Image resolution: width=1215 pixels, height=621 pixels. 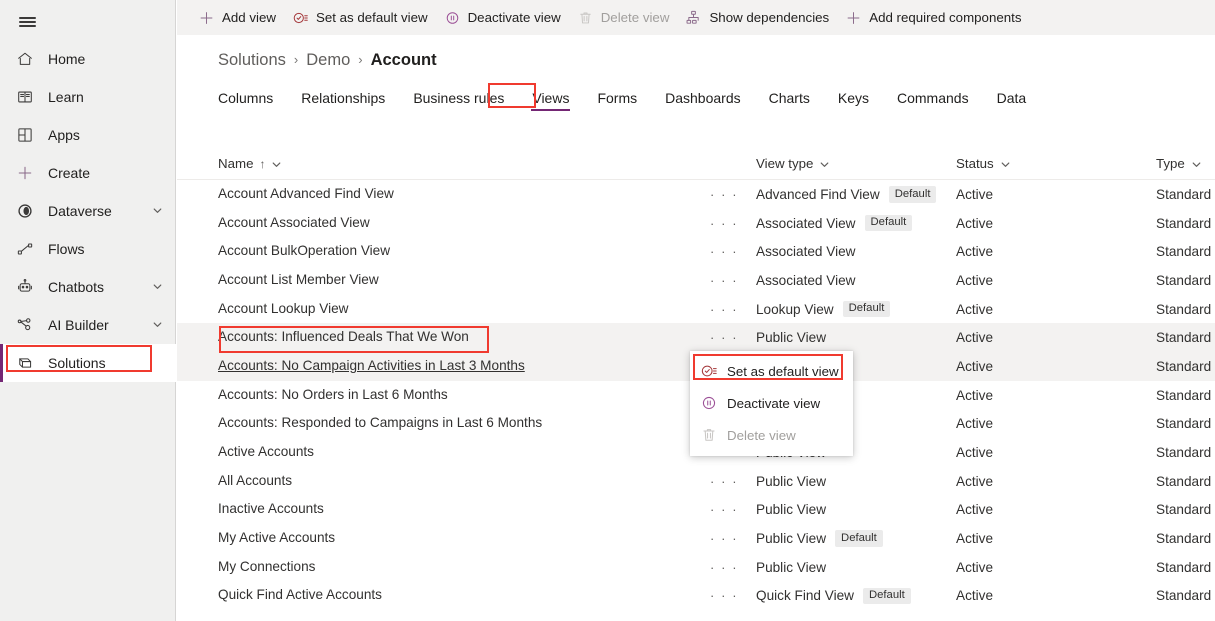 What do you see at coordinates (463, 481) in the screenshot?
I see `cell-name: All Accounts` at bounding box center [463, 481].